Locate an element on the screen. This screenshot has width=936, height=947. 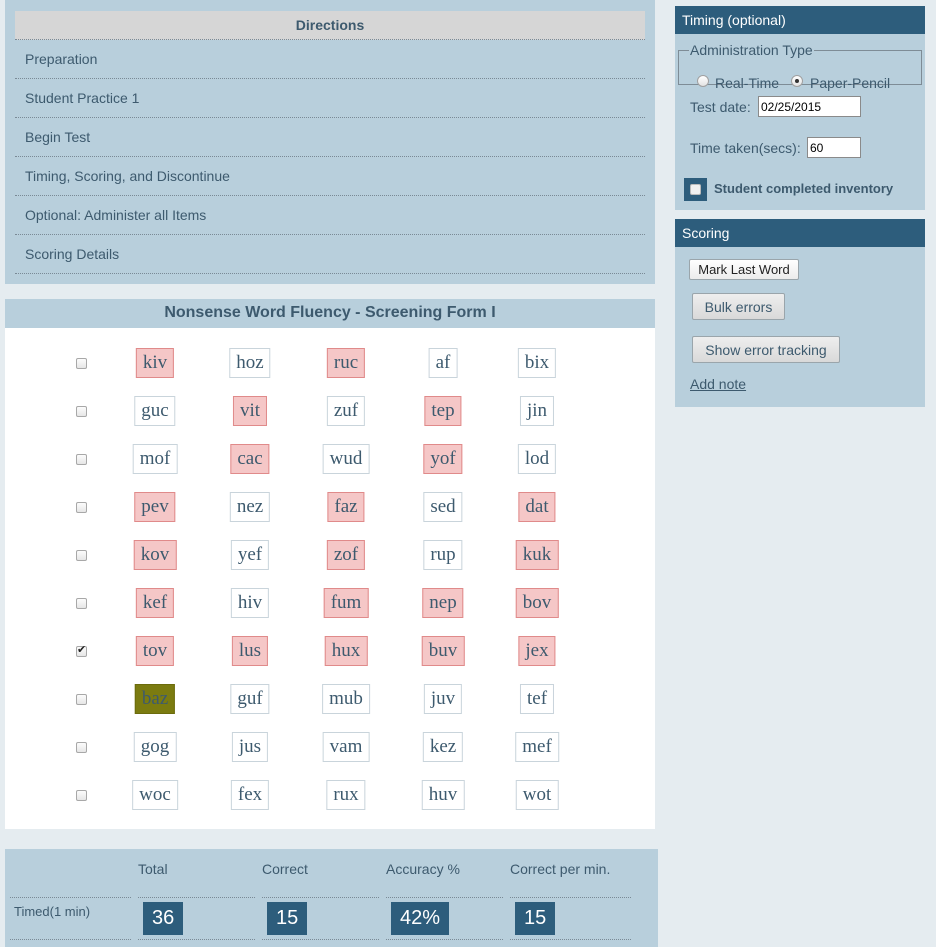
word-item: nep is located at coordinates (443, 603).